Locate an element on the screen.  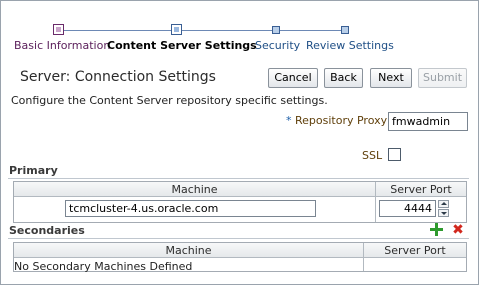
primary-column-machine: Machine is located at coordinates (194, 189).